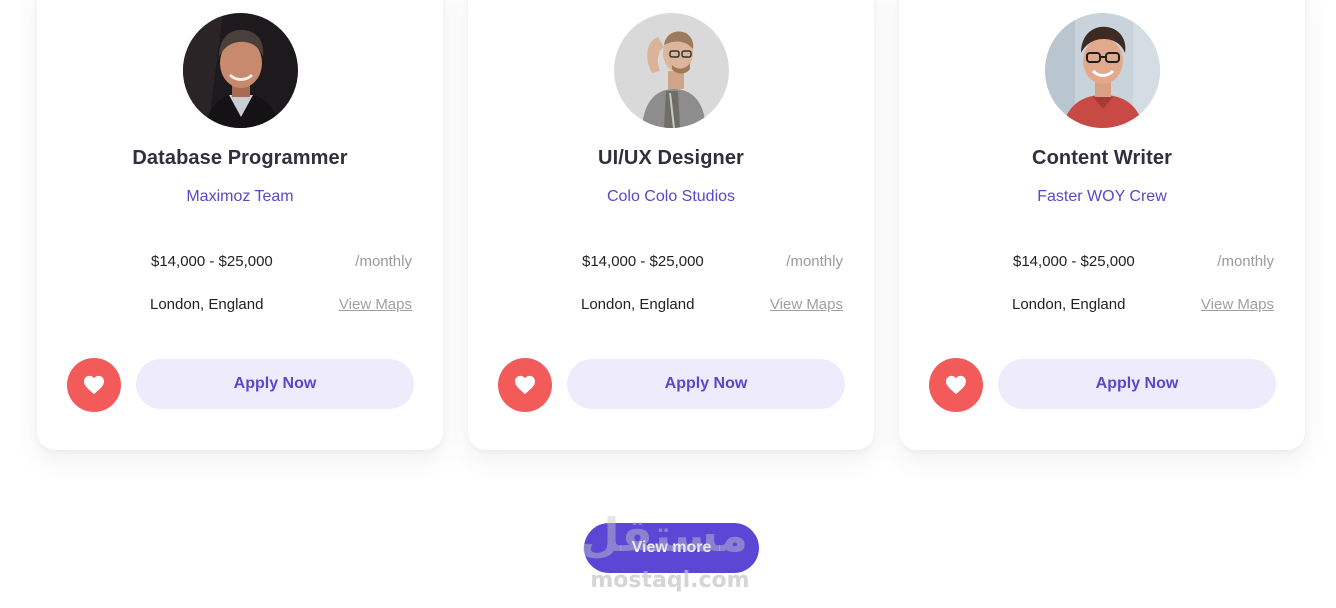 The height and width of the screenshot is (608, 1336). What do you see at coordinates (240, 196) in the screenshot?
I see `company-name: Maximoz Team` at bounding box center [240, 196].